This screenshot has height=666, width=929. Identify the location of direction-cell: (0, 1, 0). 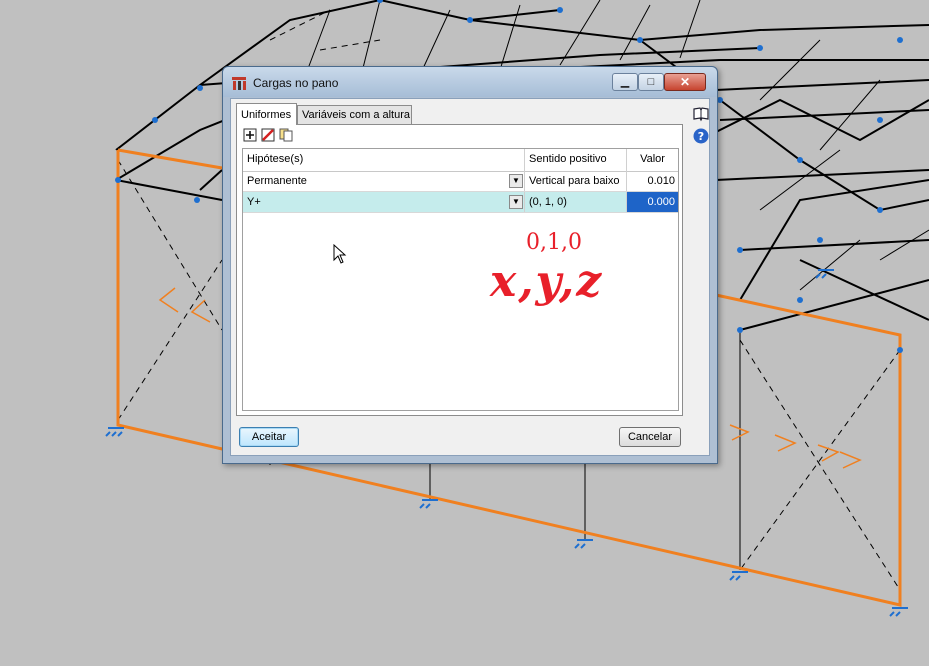
(576, 202).